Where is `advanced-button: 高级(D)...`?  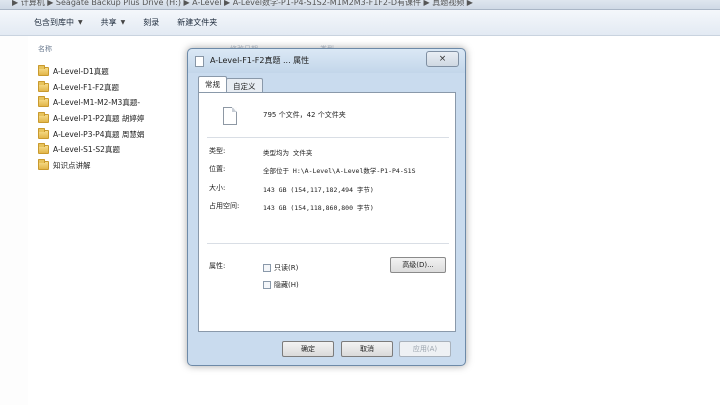 advanced-button: 高级(D)... is located at coordinates (418, 265).